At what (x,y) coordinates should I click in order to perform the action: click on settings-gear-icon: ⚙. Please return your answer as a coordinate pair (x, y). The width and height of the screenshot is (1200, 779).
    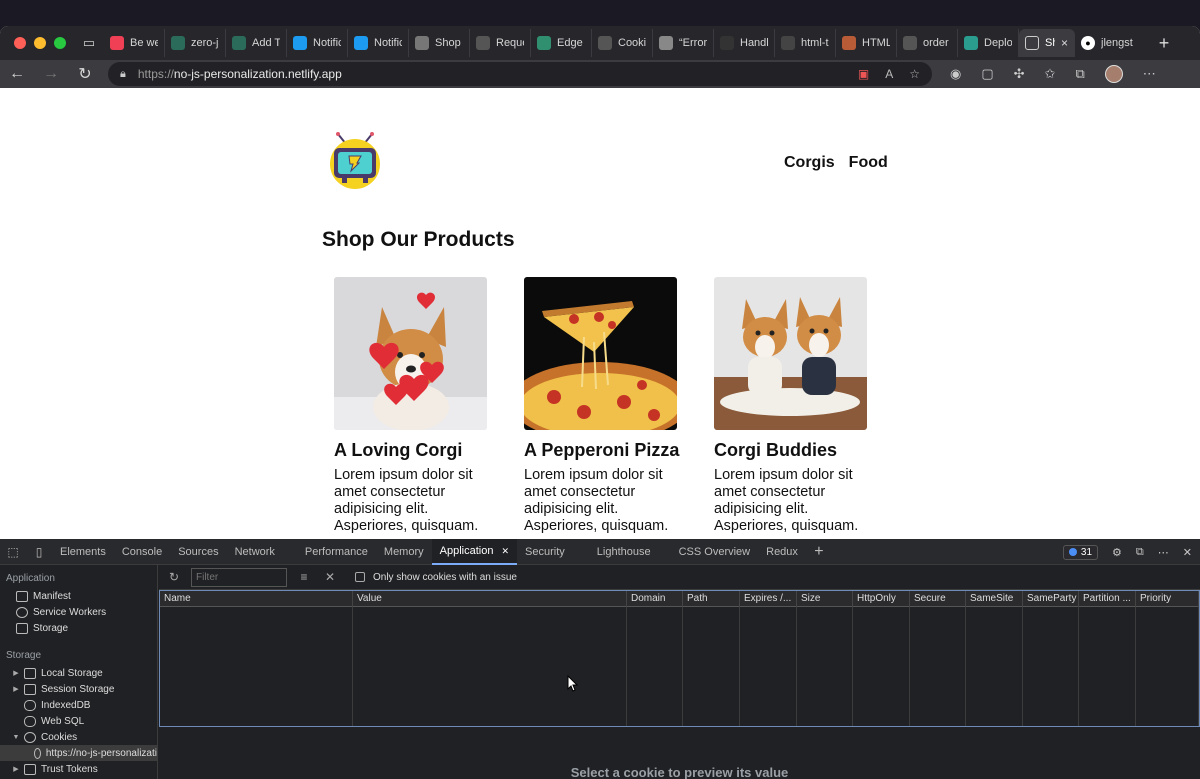
    Looking at the image, I should click on (1117, 552).